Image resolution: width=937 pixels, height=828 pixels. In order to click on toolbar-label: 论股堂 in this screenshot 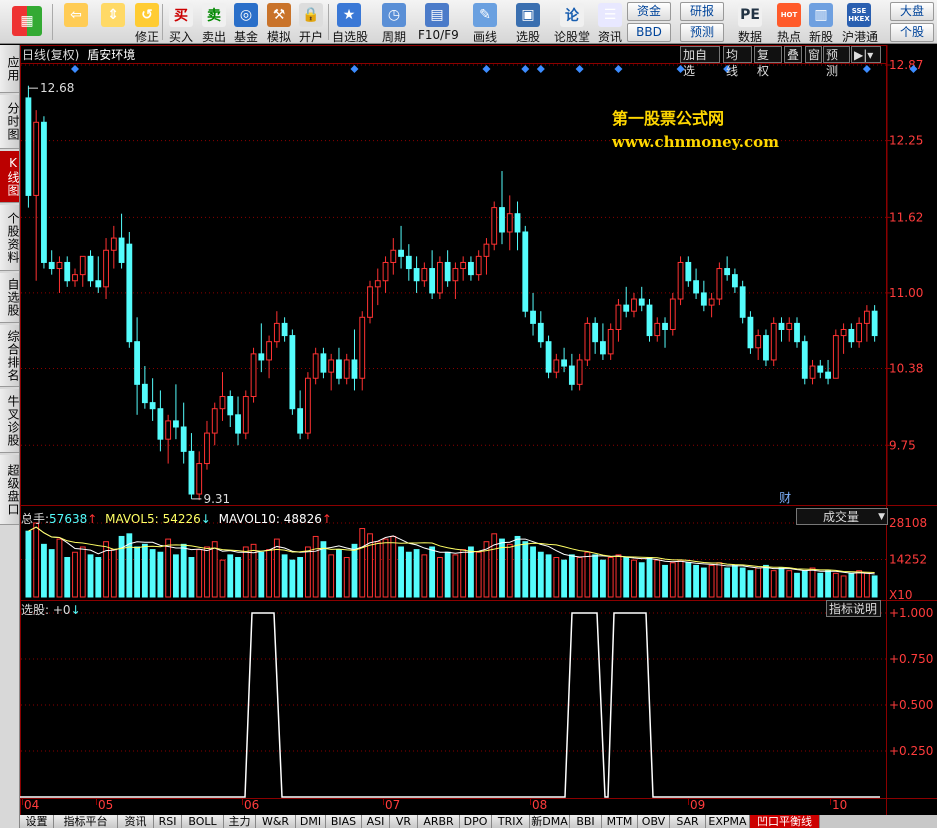, I will do `click(572, 37)`.